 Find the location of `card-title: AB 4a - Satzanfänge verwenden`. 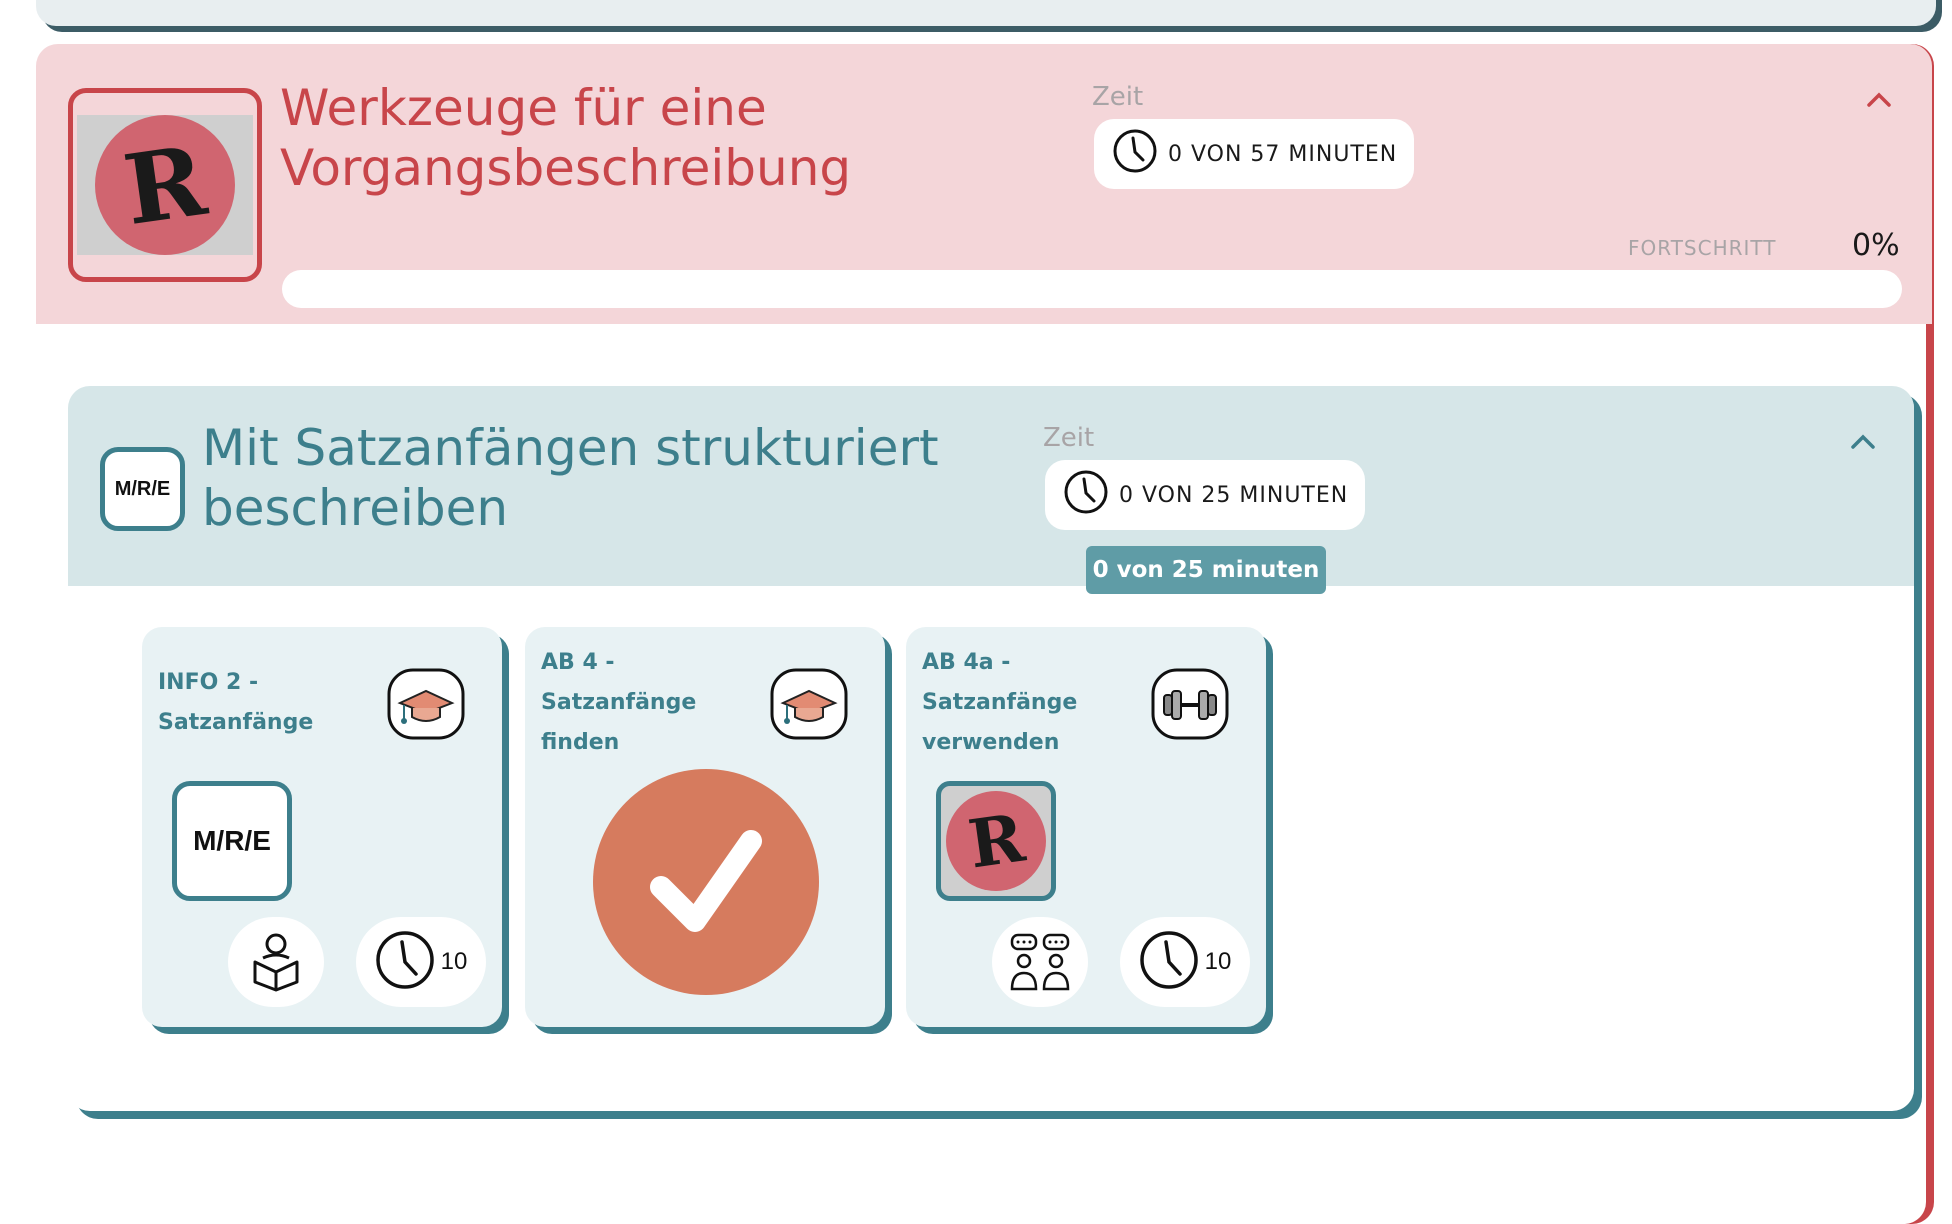

card-title: AB 4a - Satzanfänge verwenden is located at coordinates (1000, 702).